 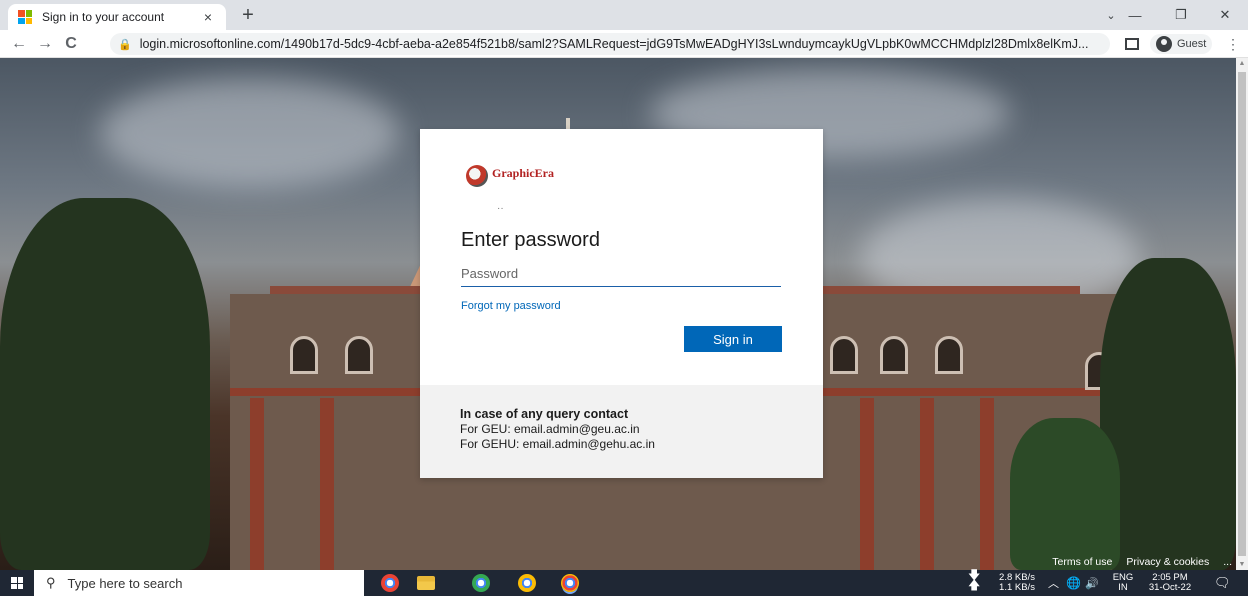 What do you see at coordinates (103, 17) in the screenshot?
I see `tab-title: Sign in to your account` at bounding box center [103, 17].